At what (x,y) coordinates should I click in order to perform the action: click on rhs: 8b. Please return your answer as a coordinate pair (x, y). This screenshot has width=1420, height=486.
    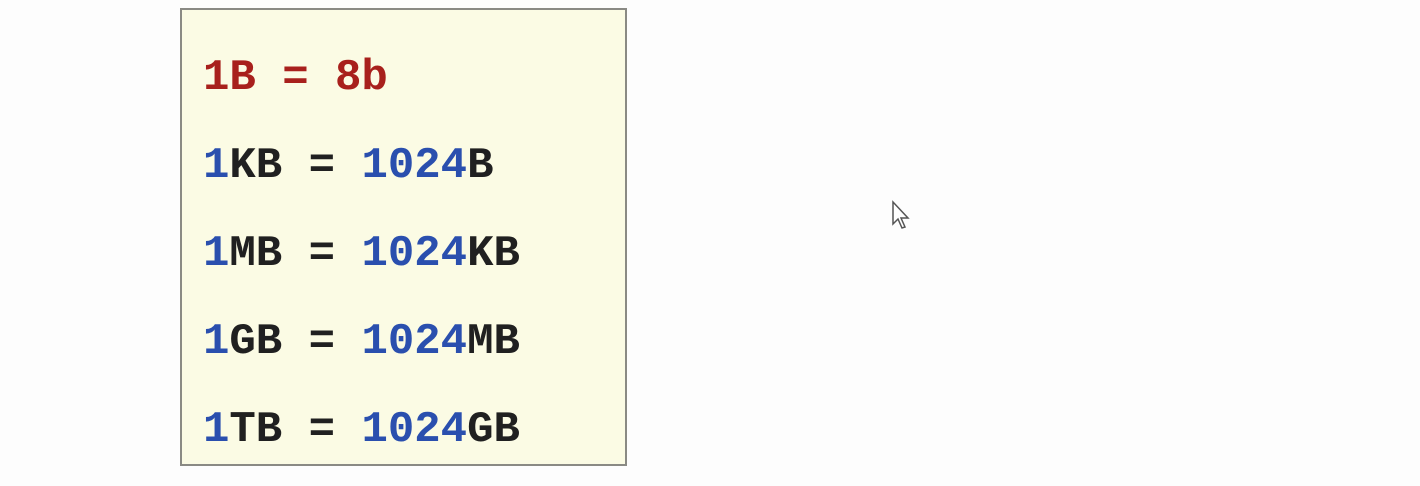
    Looking at the image, I should click on (361, 78).